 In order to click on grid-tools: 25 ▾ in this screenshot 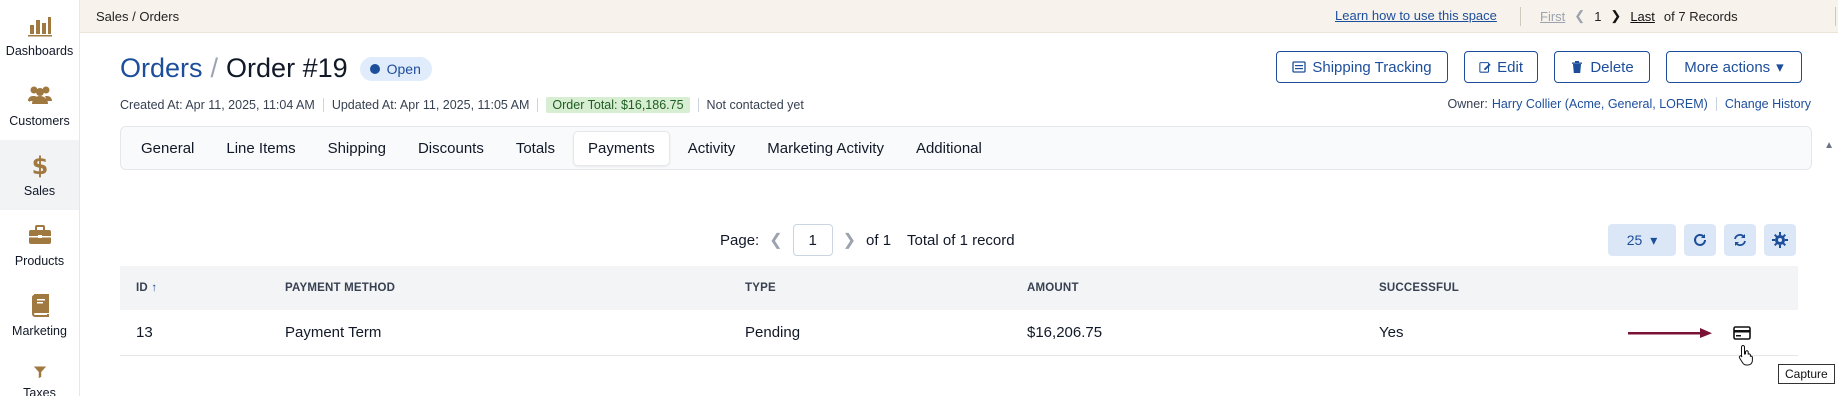, I will do `click(1702, 240)`.